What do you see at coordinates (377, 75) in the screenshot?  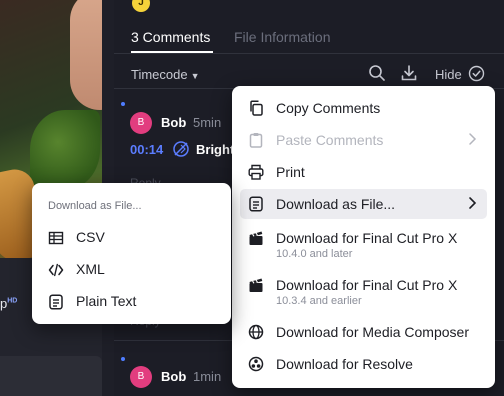 I see `search-icon` at bounding box center [377, 75].